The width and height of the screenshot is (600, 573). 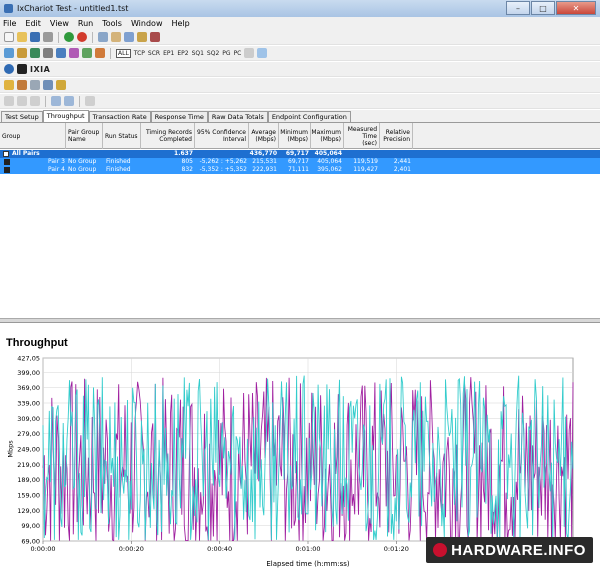 I want to click on group-icon, so click(x=61, y=53).